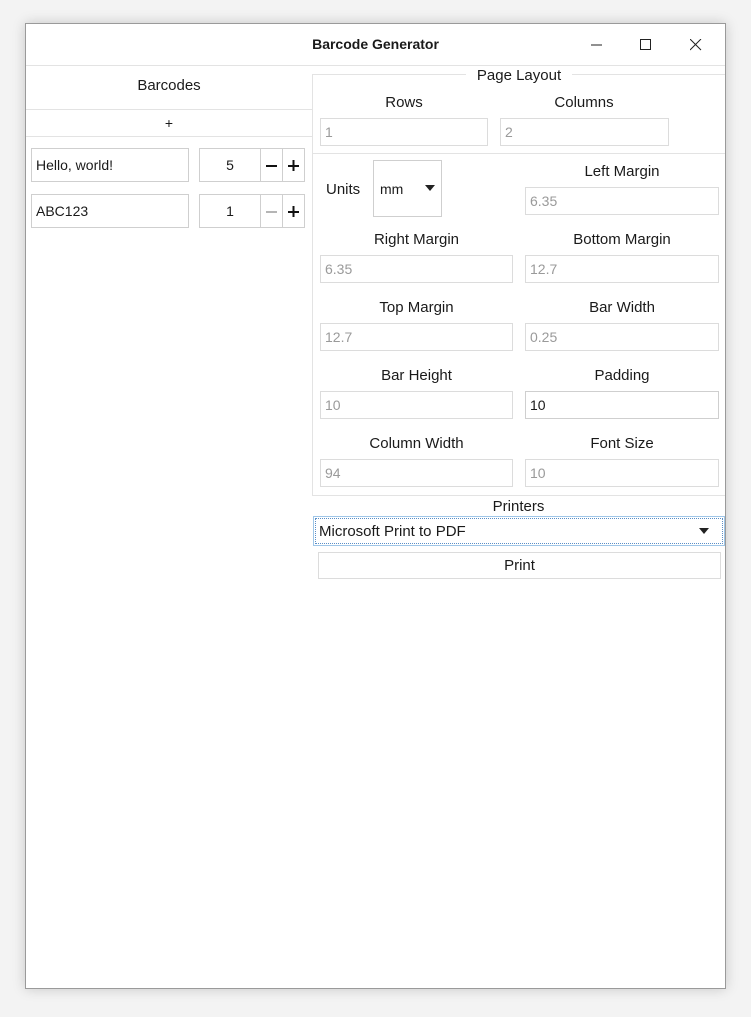 The width and height of the screenshot is (751, 1017). Describe the element at coordinates (622, 405) in the screenshot. I see `padding-input: 10` at that location.